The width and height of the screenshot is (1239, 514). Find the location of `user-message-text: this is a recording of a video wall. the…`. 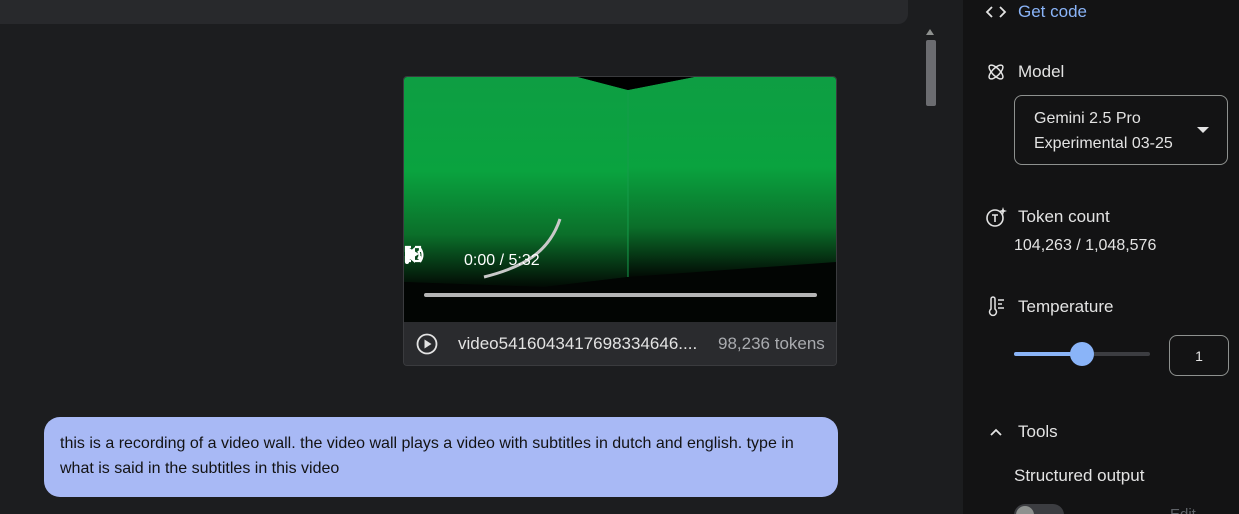

user-message-text: this is a recording of a video wall. the… is located at coordinates (427, 456).